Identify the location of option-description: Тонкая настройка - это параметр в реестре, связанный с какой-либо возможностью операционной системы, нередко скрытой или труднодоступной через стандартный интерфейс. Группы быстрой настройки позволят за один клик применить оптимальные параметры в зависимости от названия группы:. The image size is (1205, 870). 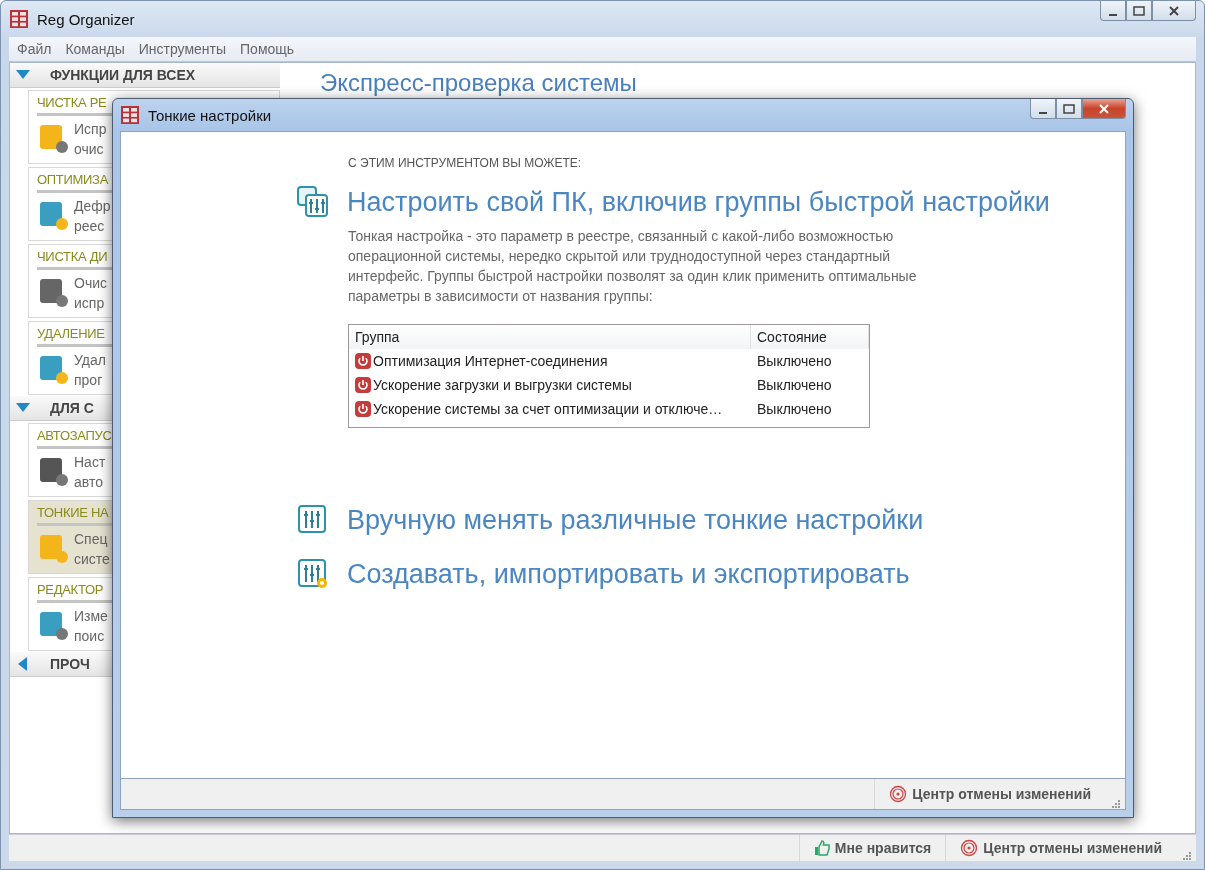
(633, 266).